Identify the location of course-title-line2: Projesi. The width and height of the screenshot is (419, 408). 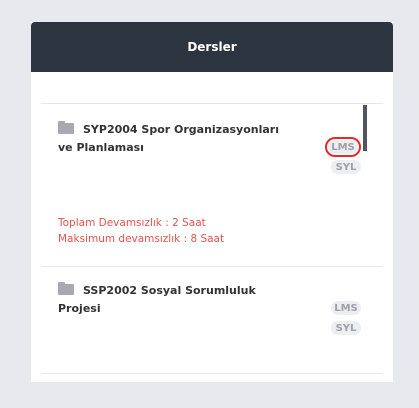
(79, 308).